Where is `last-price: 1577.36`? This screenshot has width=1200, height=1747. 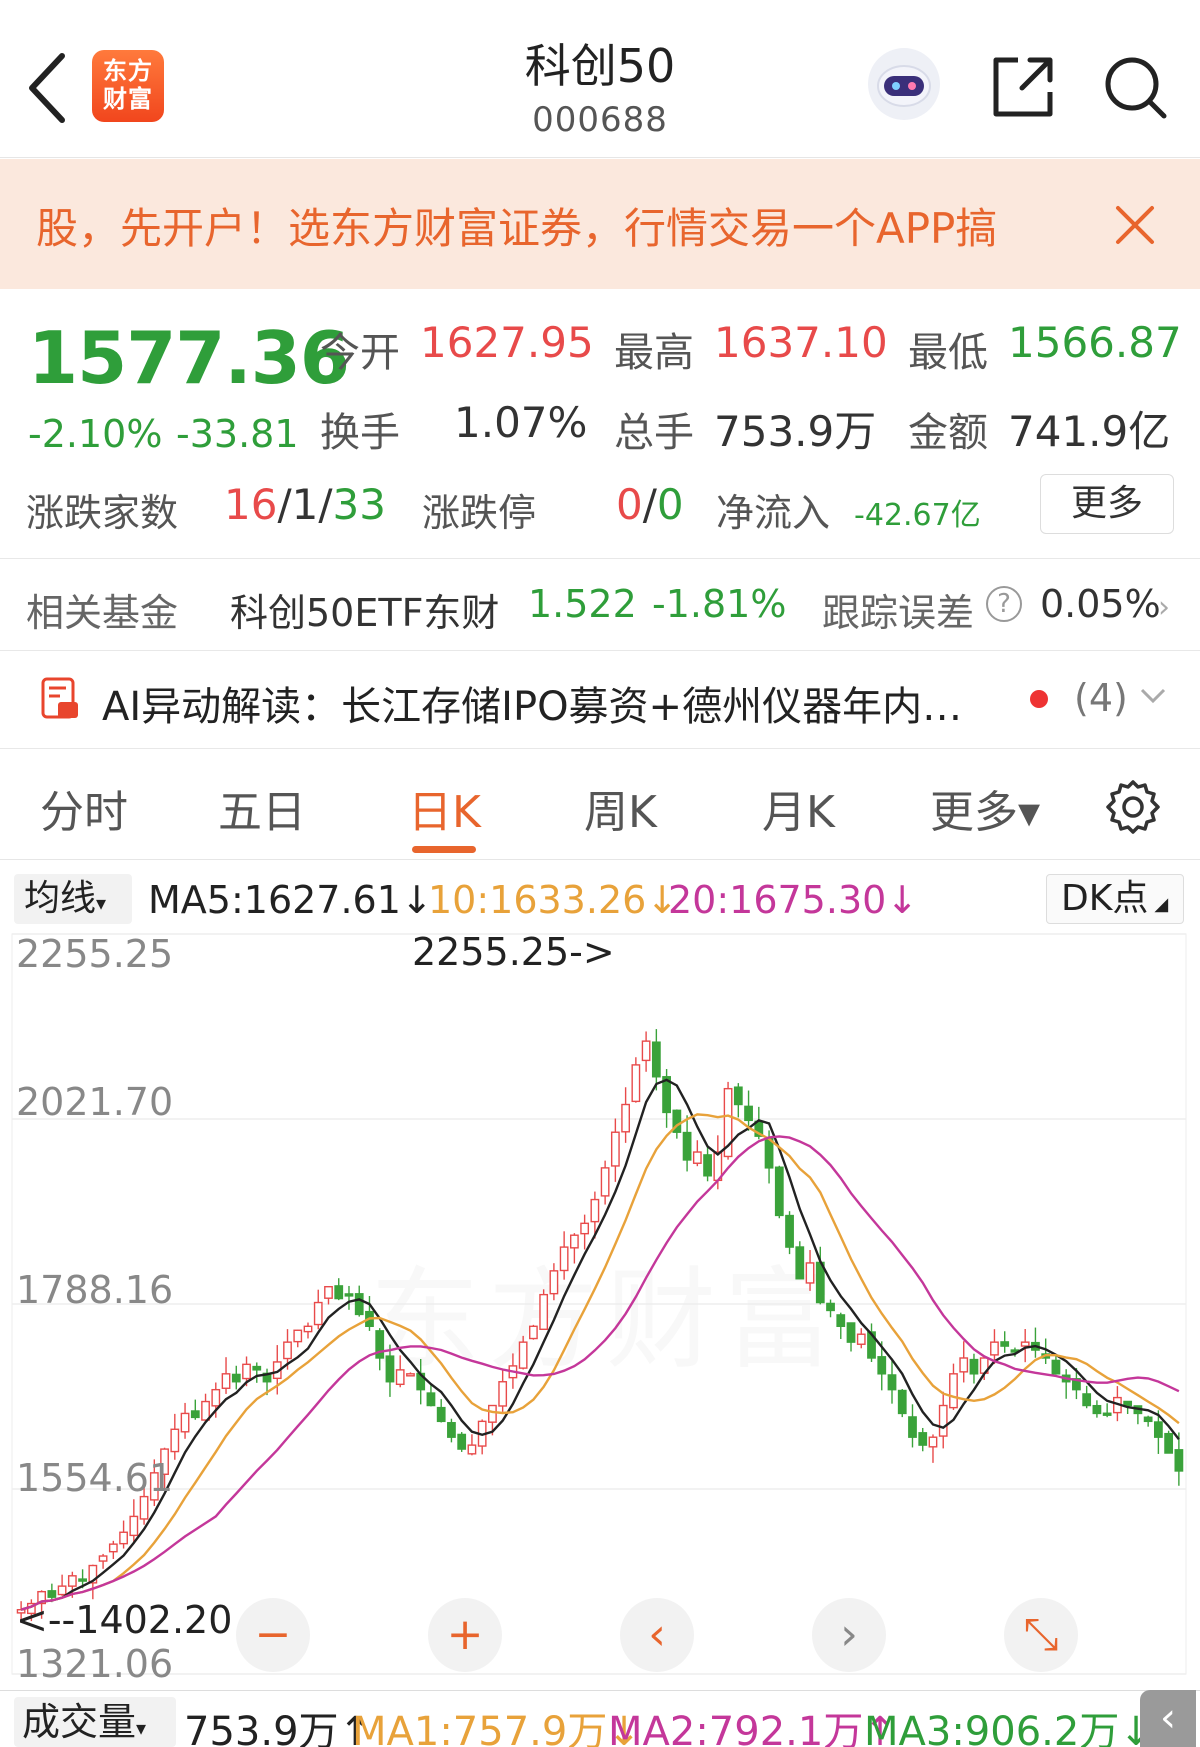
last-price: 1577.36 is located at coordinates (189, 358).